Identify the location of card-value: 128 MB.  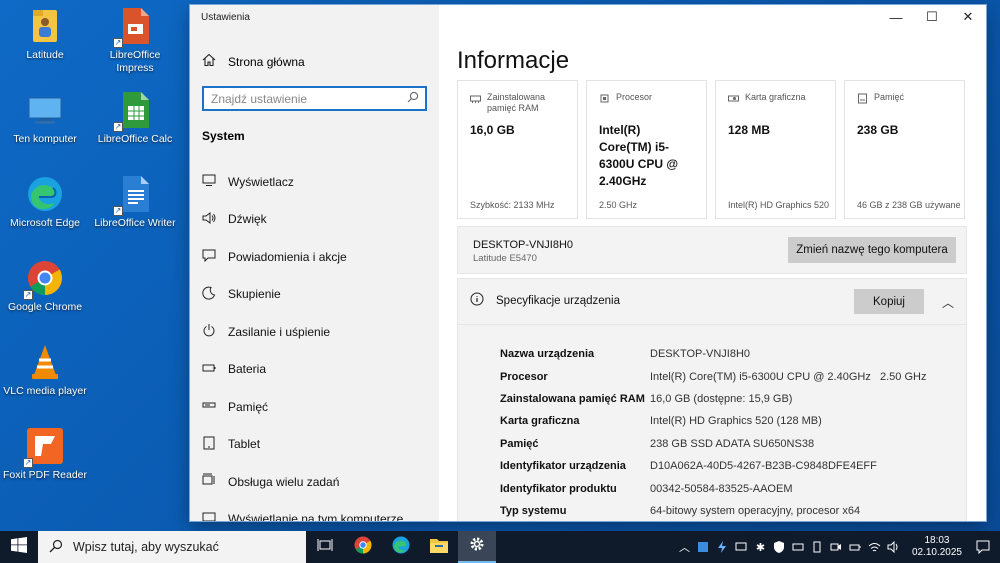
(749, 130).